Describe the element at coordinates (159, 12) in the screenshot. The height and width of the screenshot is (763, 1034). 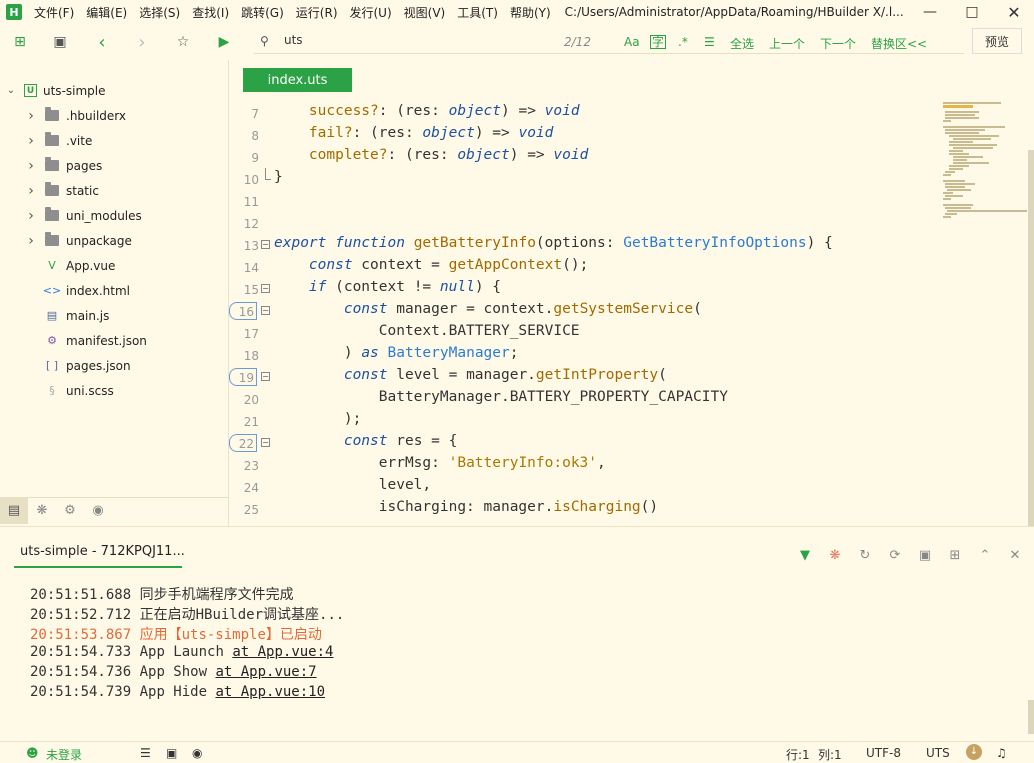
I see `menu-item: 选择(S)` at that location.